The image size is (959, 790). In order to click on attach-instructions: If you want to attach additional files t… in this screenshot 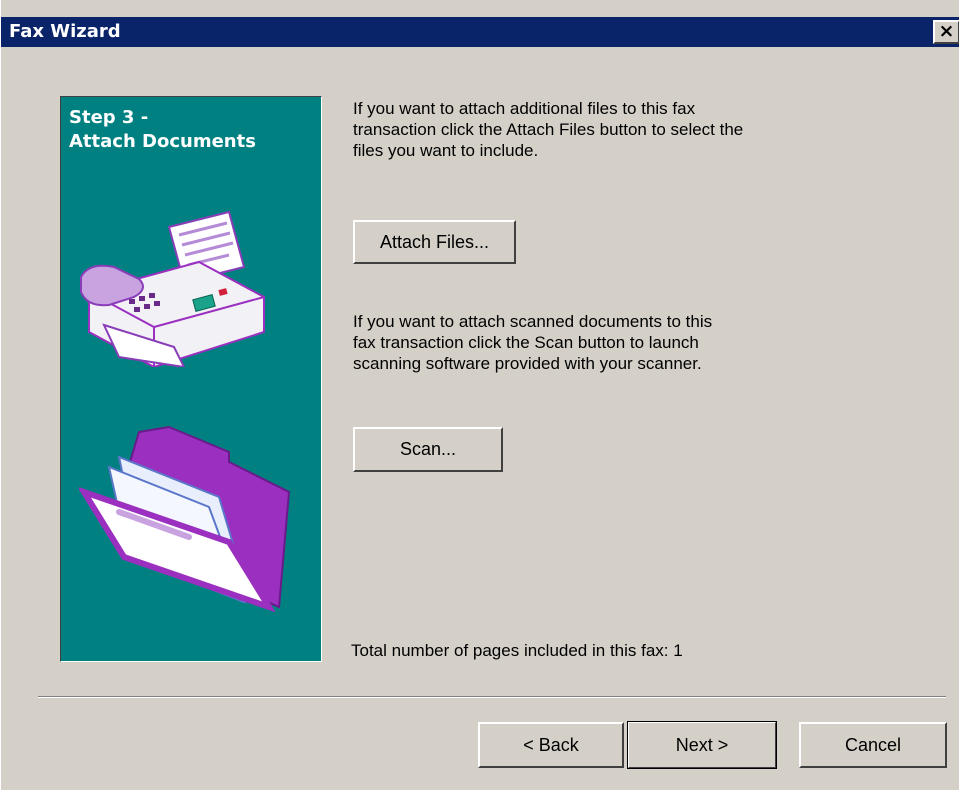, I will do `click(548, 129)`.